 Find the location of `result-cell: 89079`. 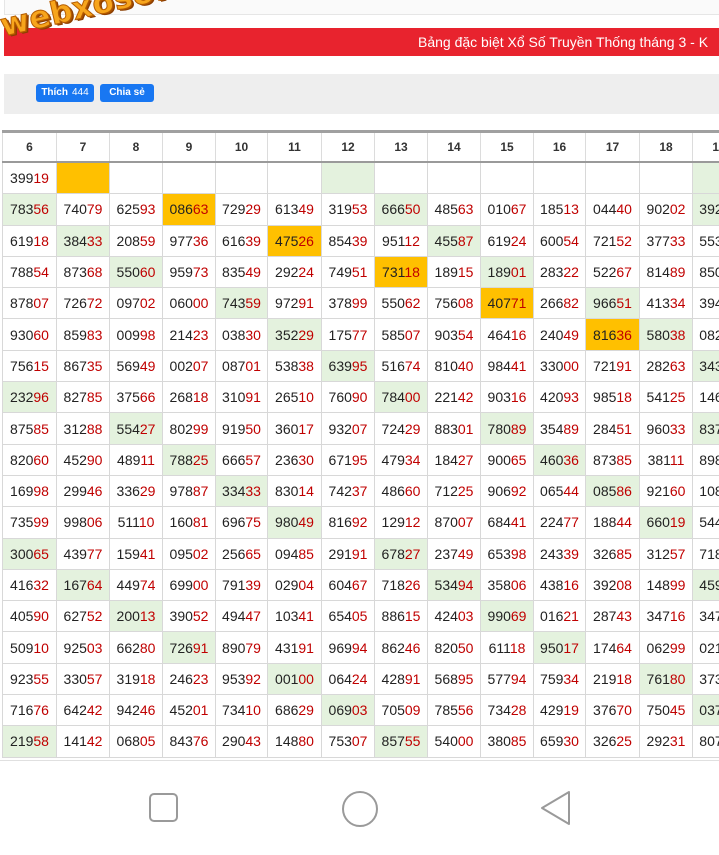

result-cell: 89079 is located at coordinates (241, 647).